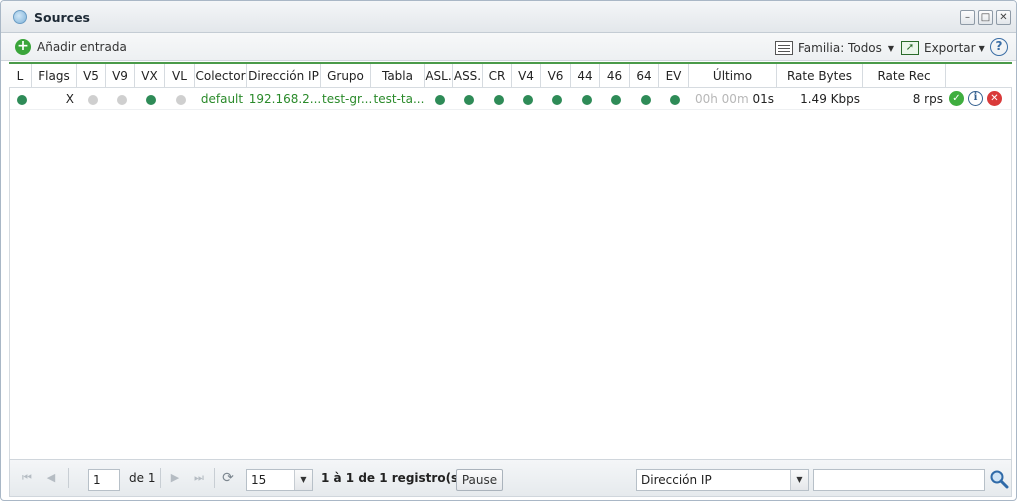 The image size is (1017, 501). What do you see at coordinates (498, 99) in the screenshot?
I see `status-cr` at bounding box center [498, 99].